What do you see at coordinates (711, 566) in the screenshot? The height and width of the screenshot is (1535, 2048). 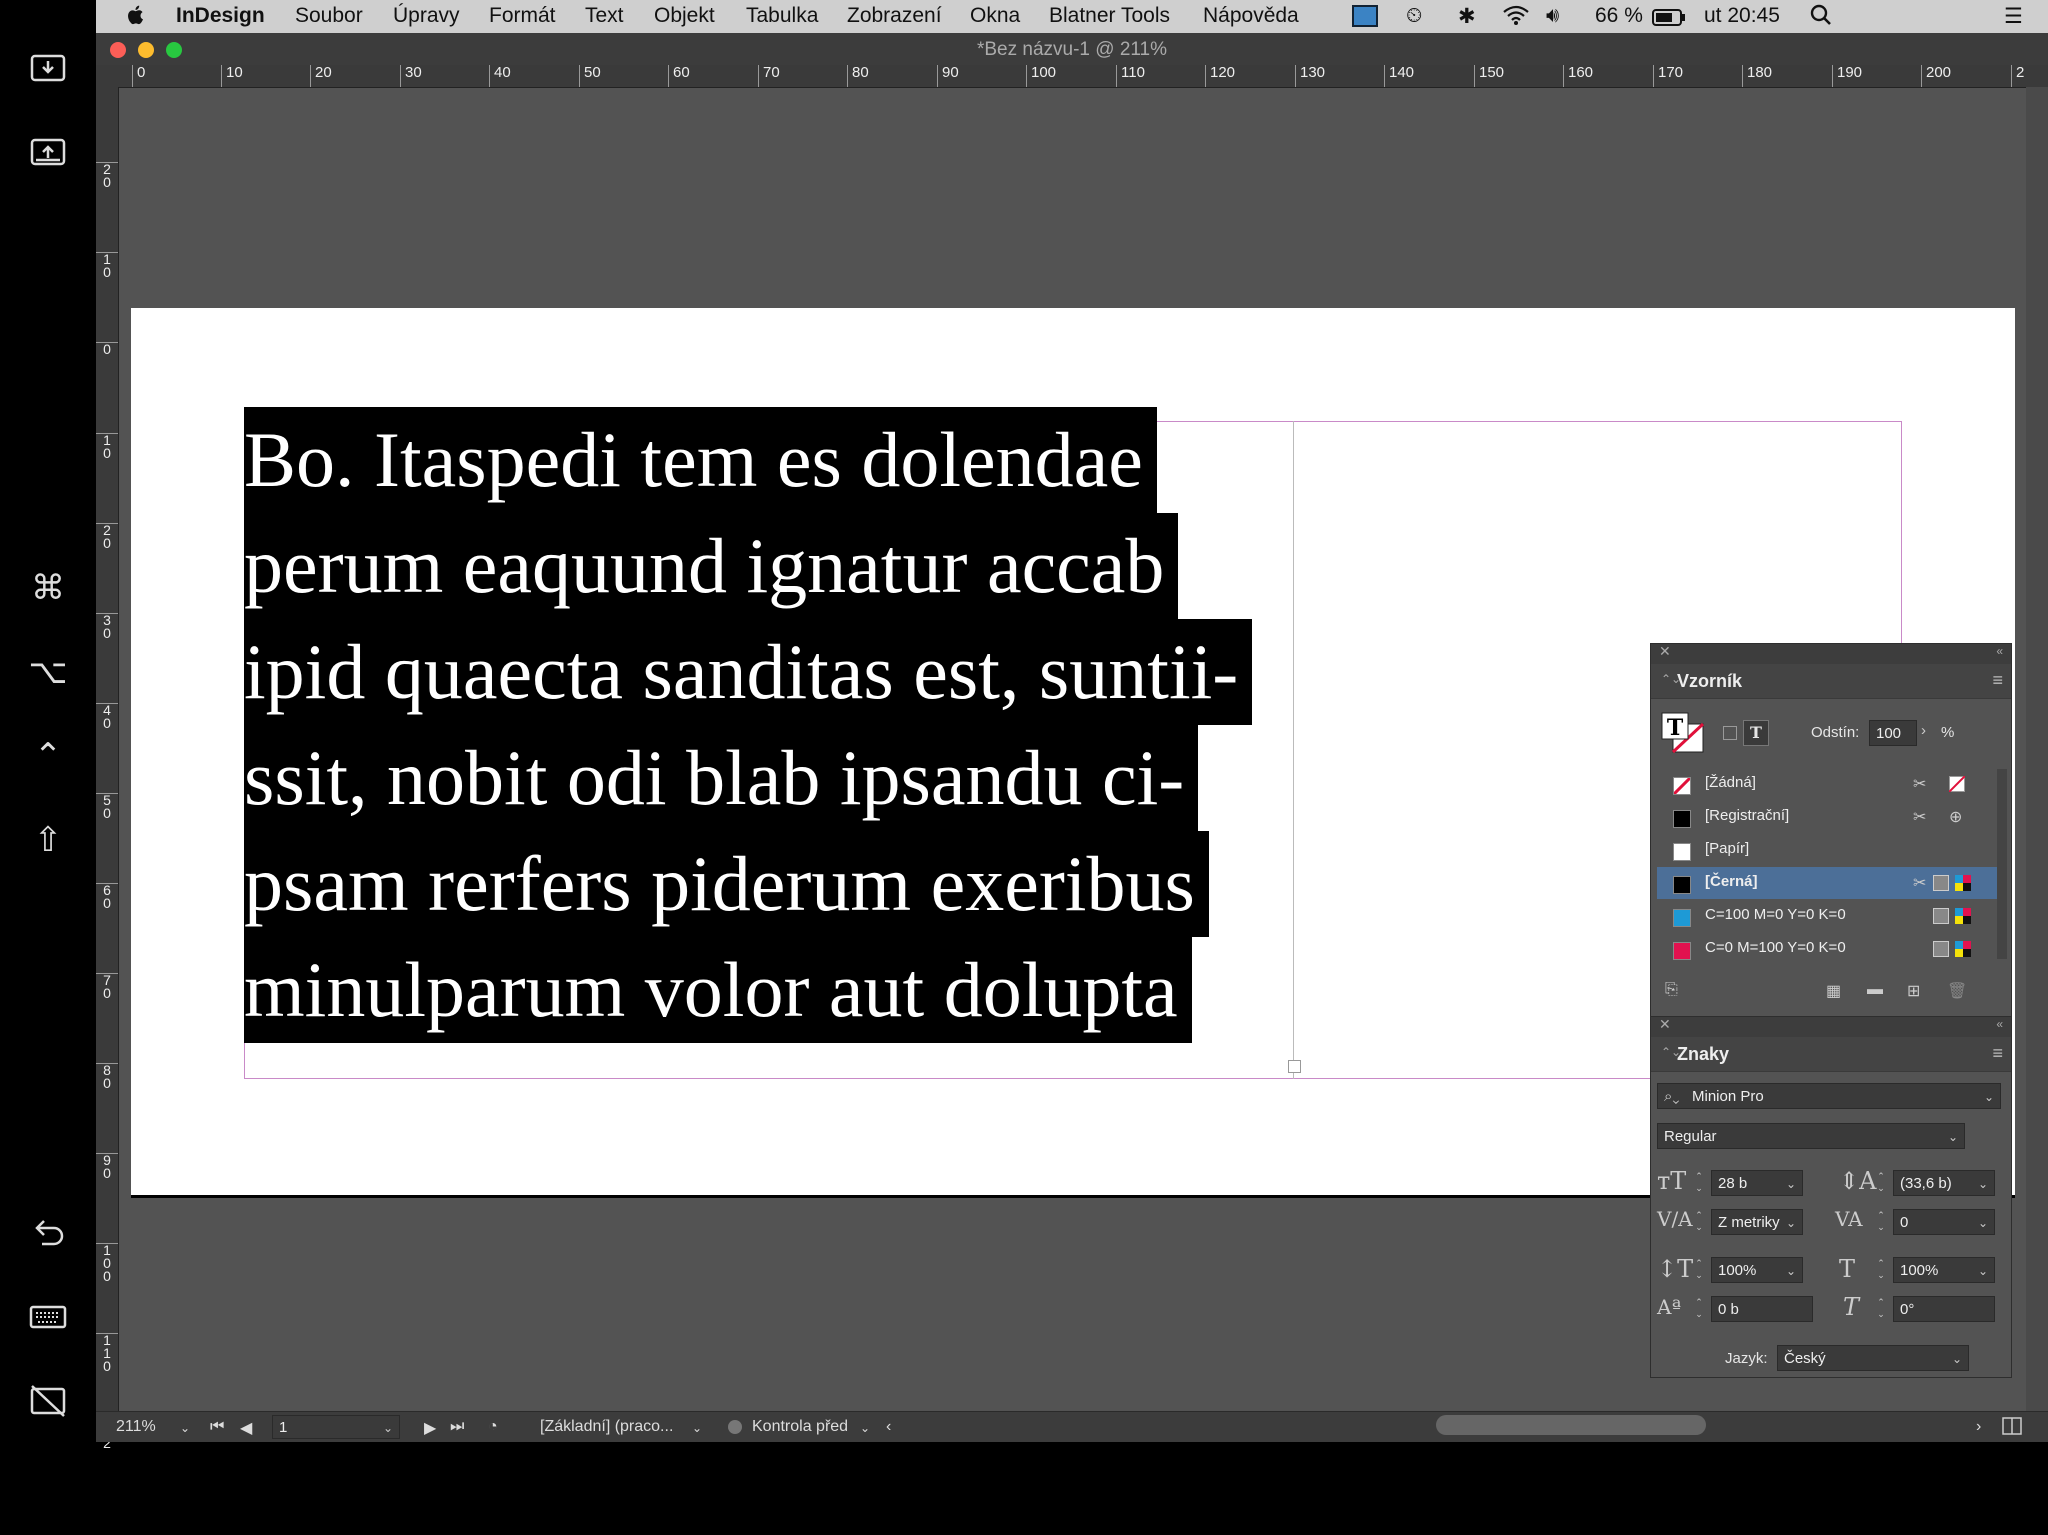 I see `text-line: perum eaquund ignatur accab` at bounding box center [711, 566].